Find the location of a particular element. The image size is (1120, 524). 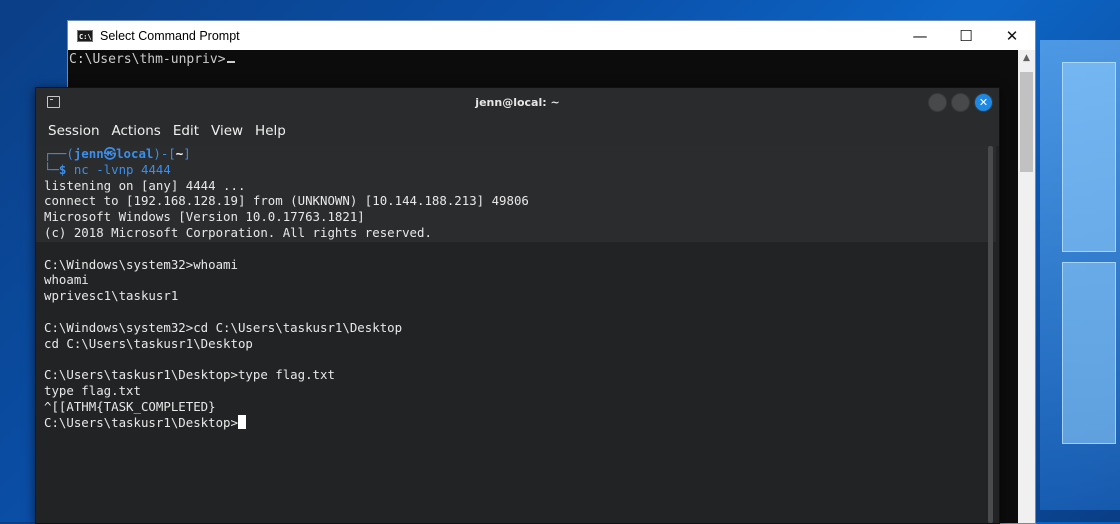

menu-help: Help is located at coordinates (270, 131).